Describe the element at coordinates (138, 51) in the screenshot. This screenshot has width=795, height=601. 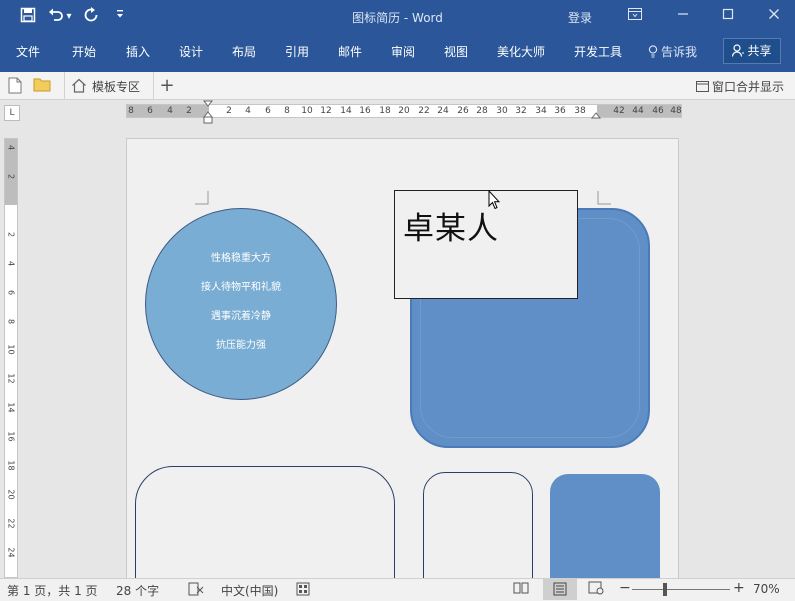
I see `tab-insert: 插入` at that location.